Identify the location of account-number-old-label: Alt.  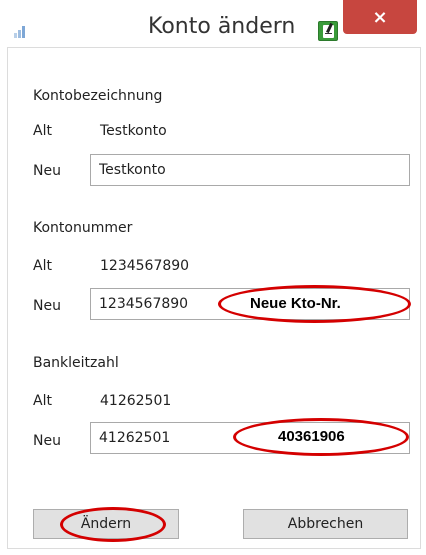
(42, 266).